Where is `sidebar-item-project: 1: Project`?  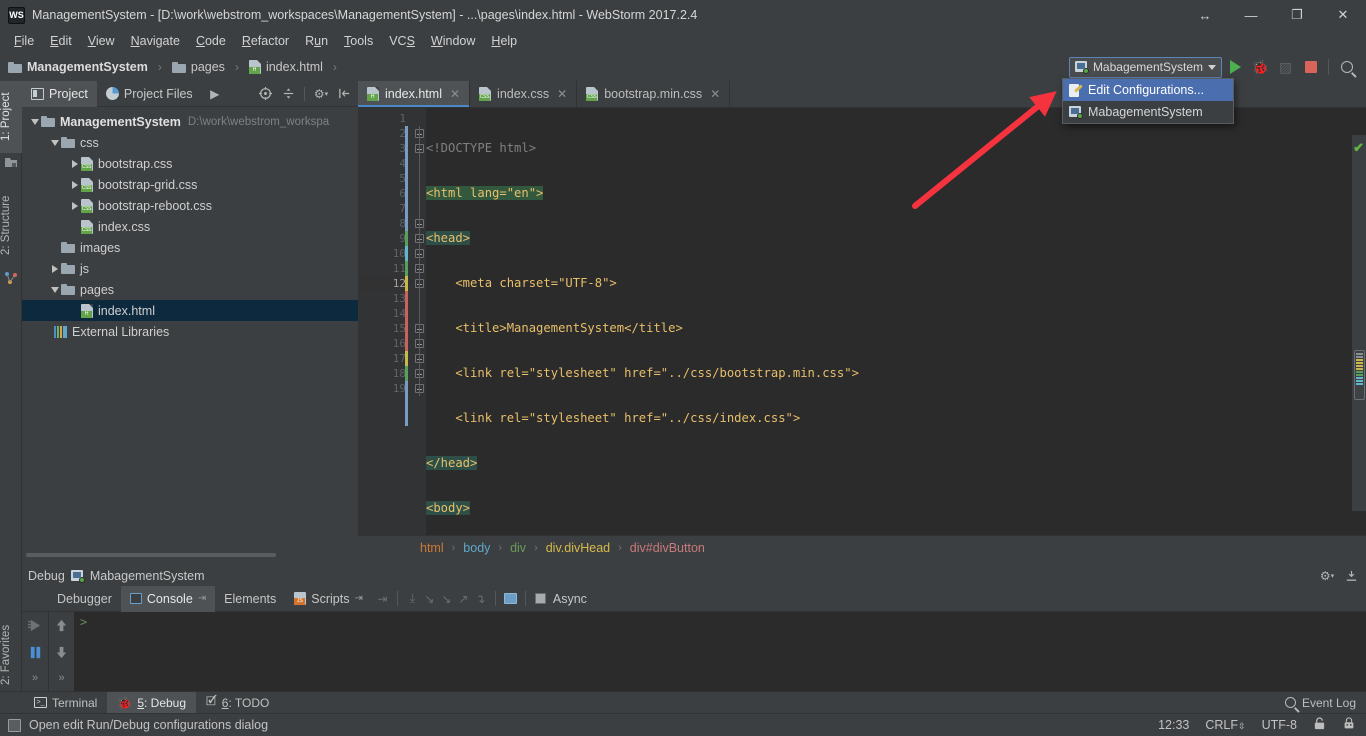
sidebar-item-project: 1: Project is located at coordinates (11, 117).